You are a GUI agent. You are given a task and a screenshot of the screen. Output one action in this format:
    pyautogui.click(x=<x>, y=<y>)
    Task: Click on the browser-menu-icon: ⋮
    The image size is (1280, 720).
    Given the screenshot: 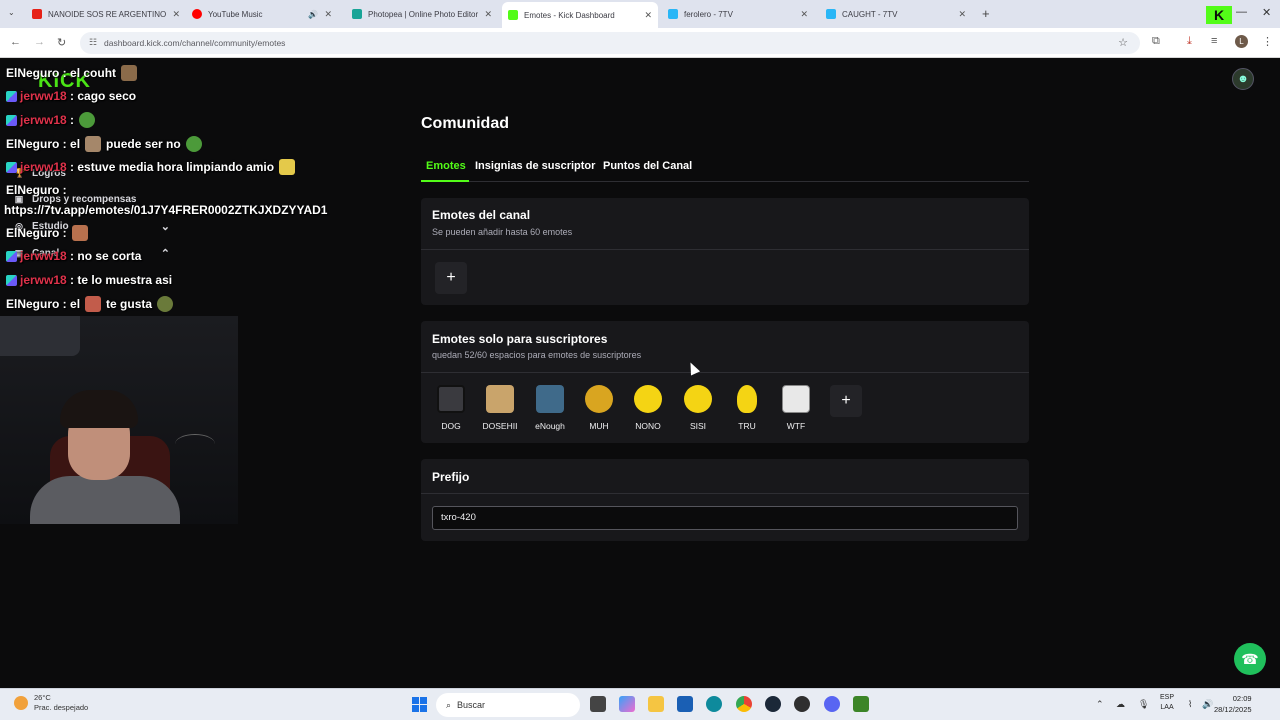 What is the action you would take?
    pyautogui.click(x=1267, y=41)
    